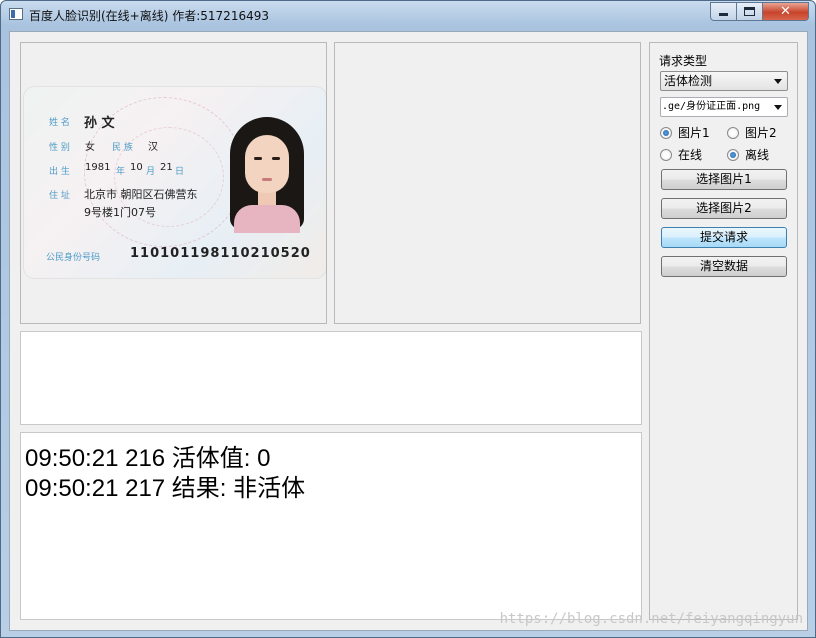  I want to click on radio-image1: 图片1, so click(685, 132).